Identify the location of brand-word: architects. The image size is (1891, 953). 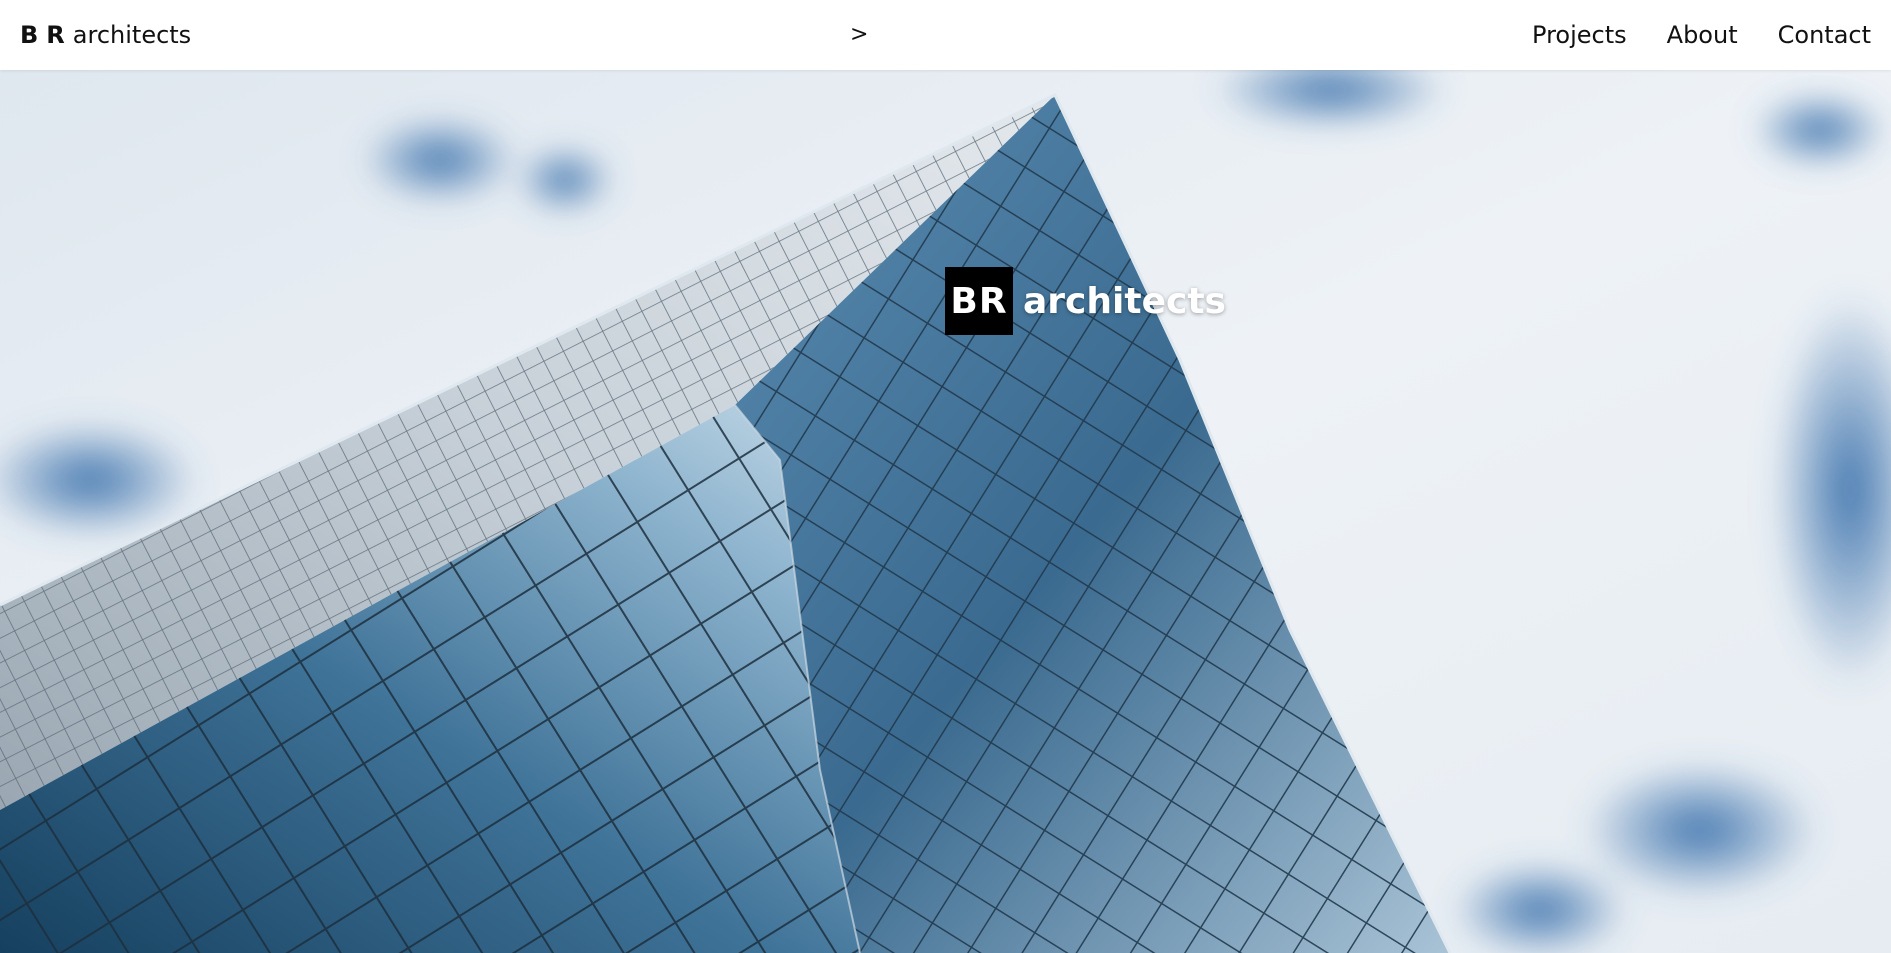
(132, 35).